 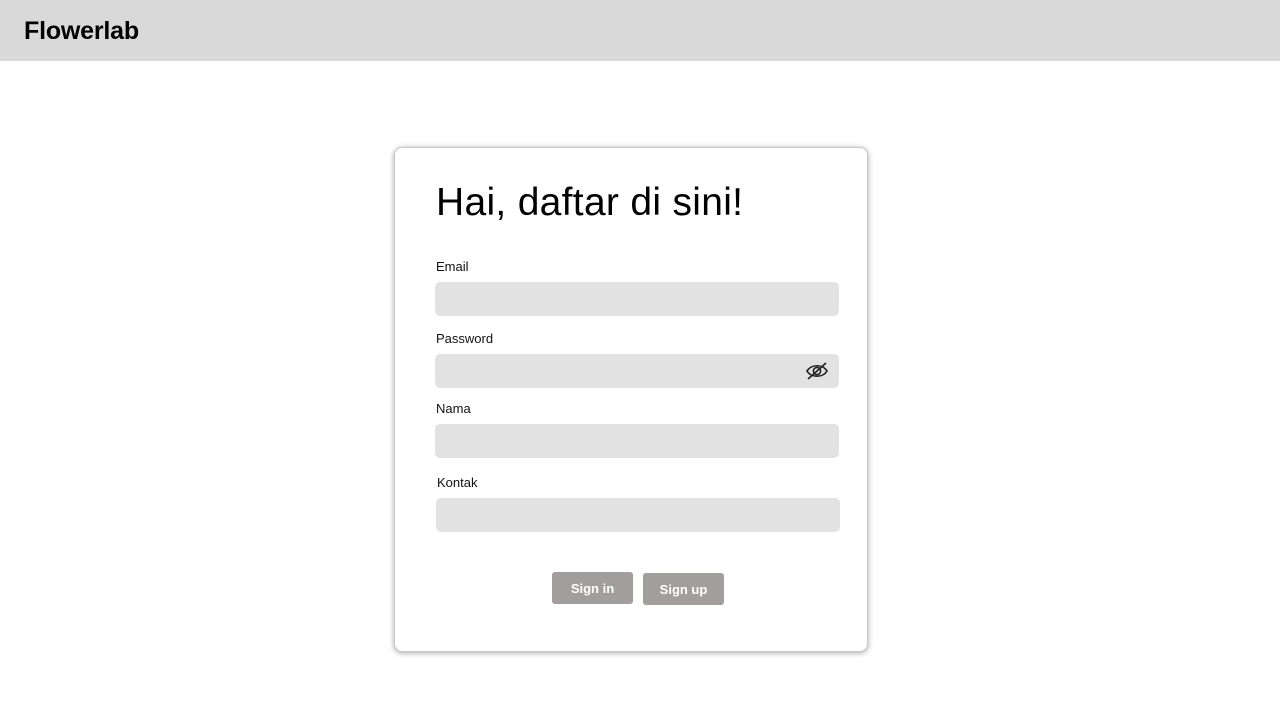 What do you see at coordinates (637, 441) in the screenshot?
I see `name-input` at bounding box center [637, 441].